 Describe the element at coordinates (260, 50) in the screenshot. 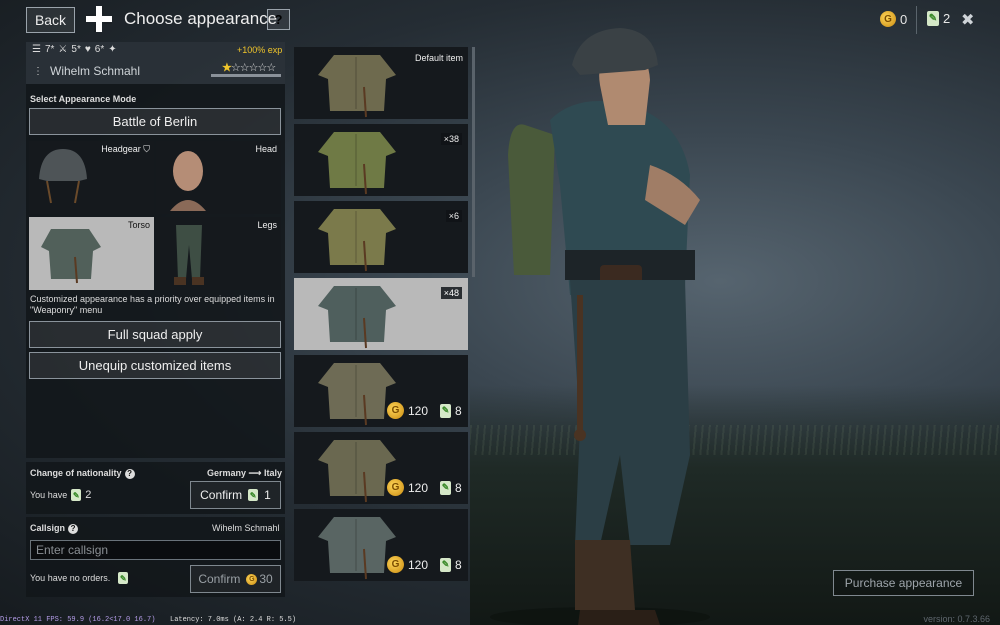

I see `exp-bonus: +100% exp` at that location.